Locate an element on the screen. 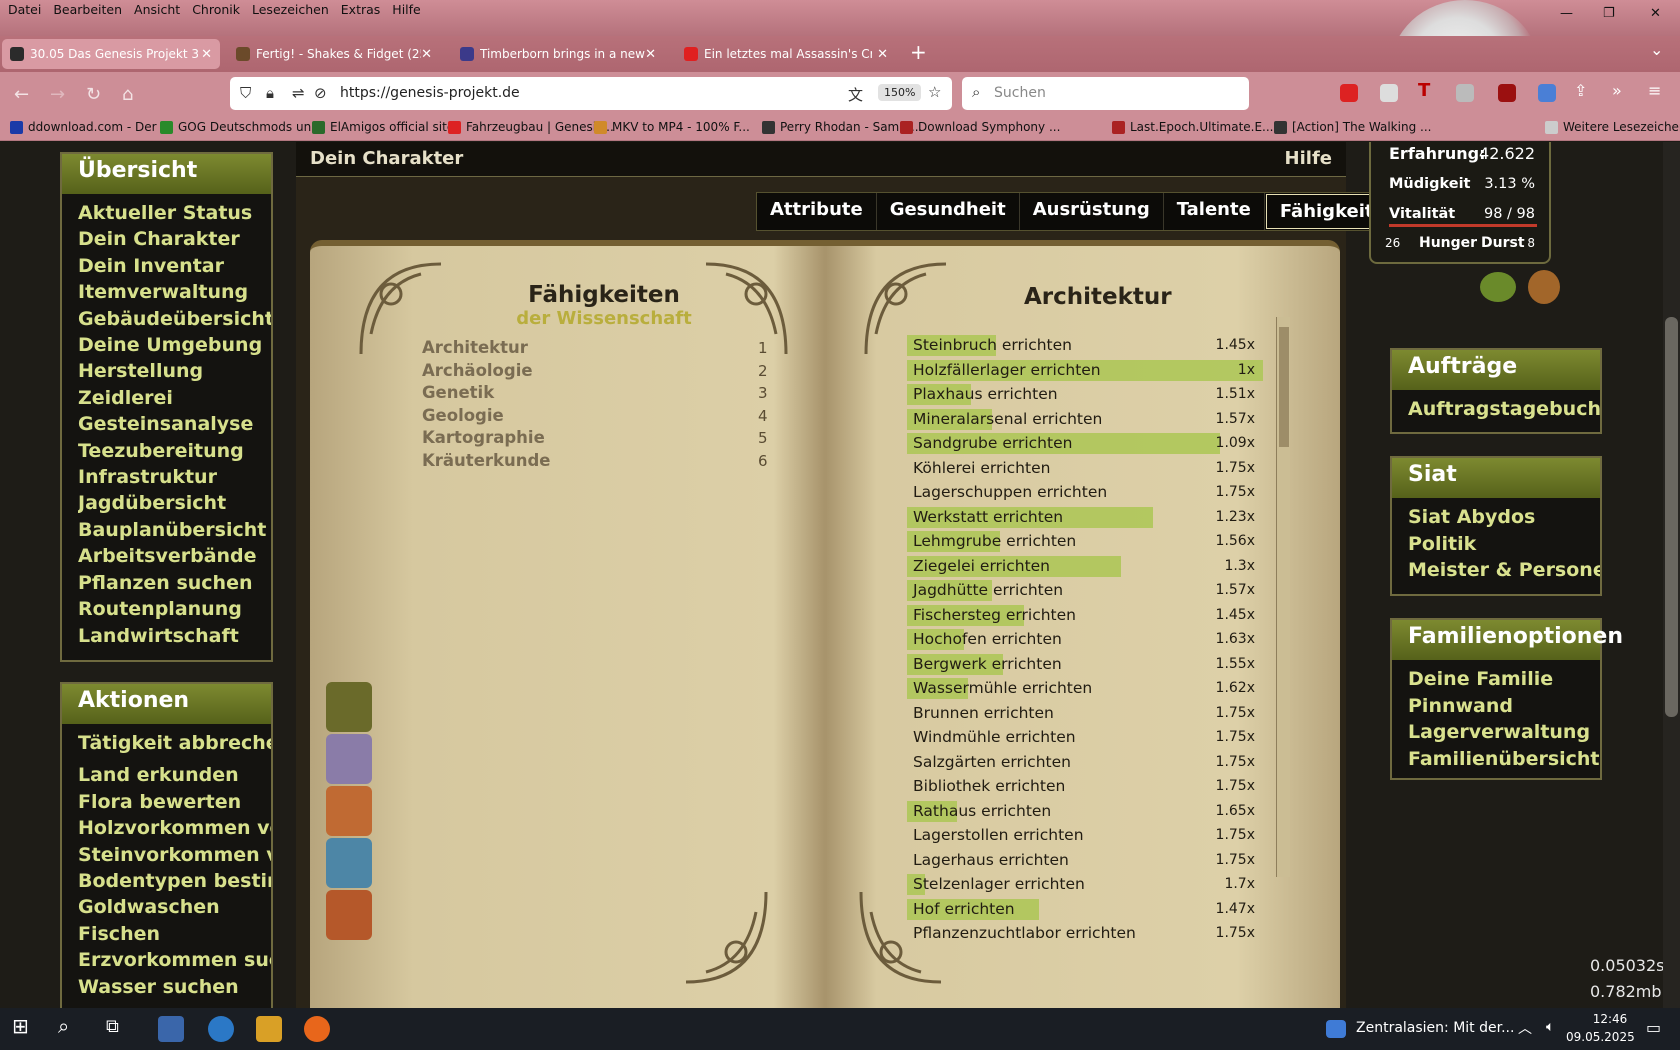 The height and width of the screenshot is (1050, 1680). restore-icon: ❐ is located at coordinates (1609, 13).